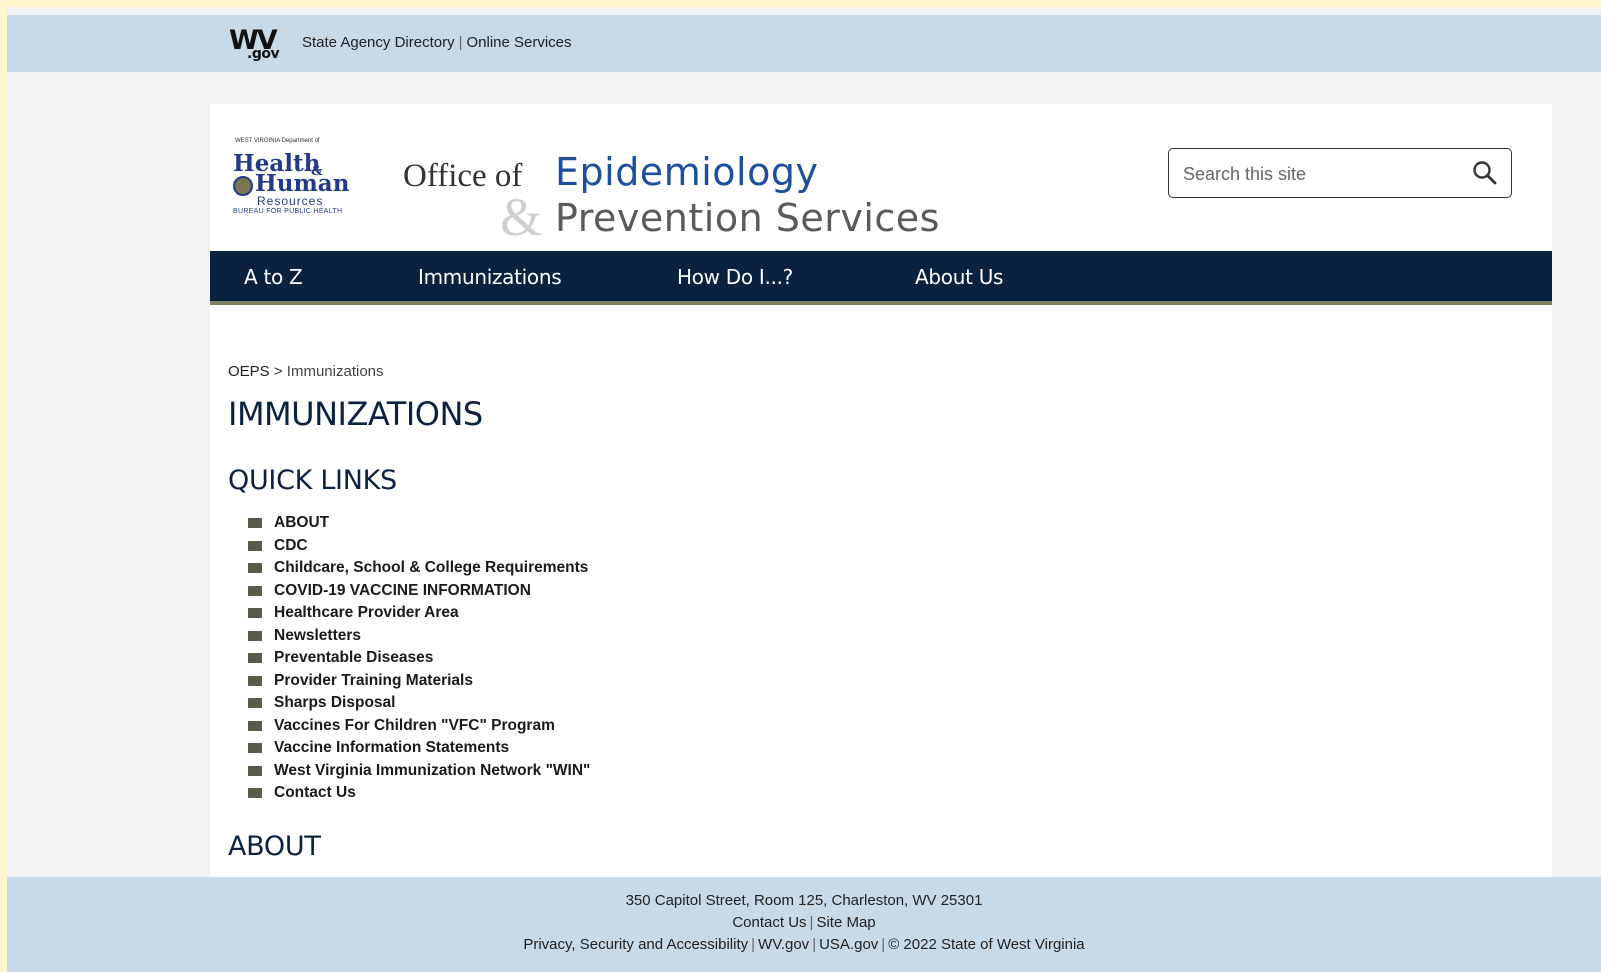  I want to click on quick-link-preventable-diseases: Preventable Diseases, so click(419, 659).